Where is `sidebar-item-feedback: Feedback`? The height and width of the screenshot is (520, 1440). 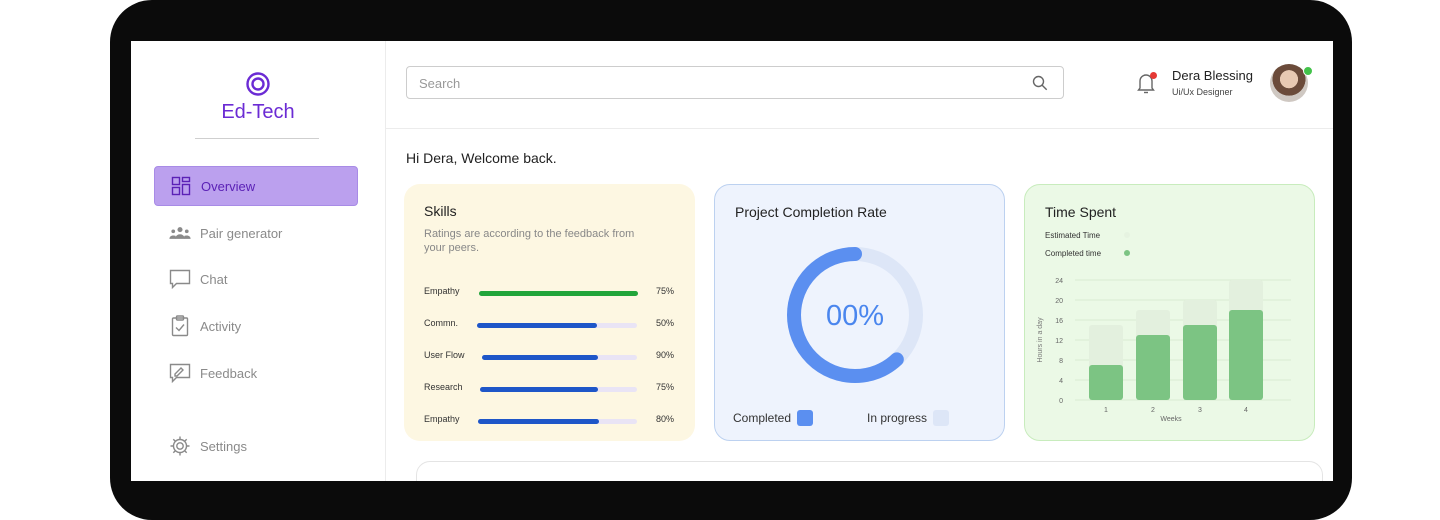 sidebar-item-feedback: Feedback is located at coordinates (256, 373).